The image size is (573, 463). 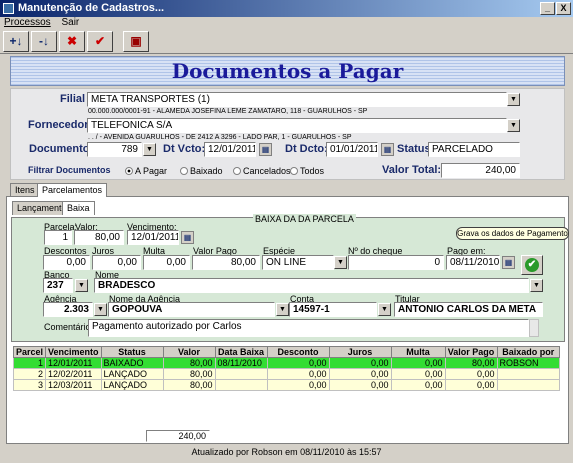 What do you see at coordinates (534, 328) in the screenshot?
I see `comentarios-scrollbar` at bounding box center [534, 328].